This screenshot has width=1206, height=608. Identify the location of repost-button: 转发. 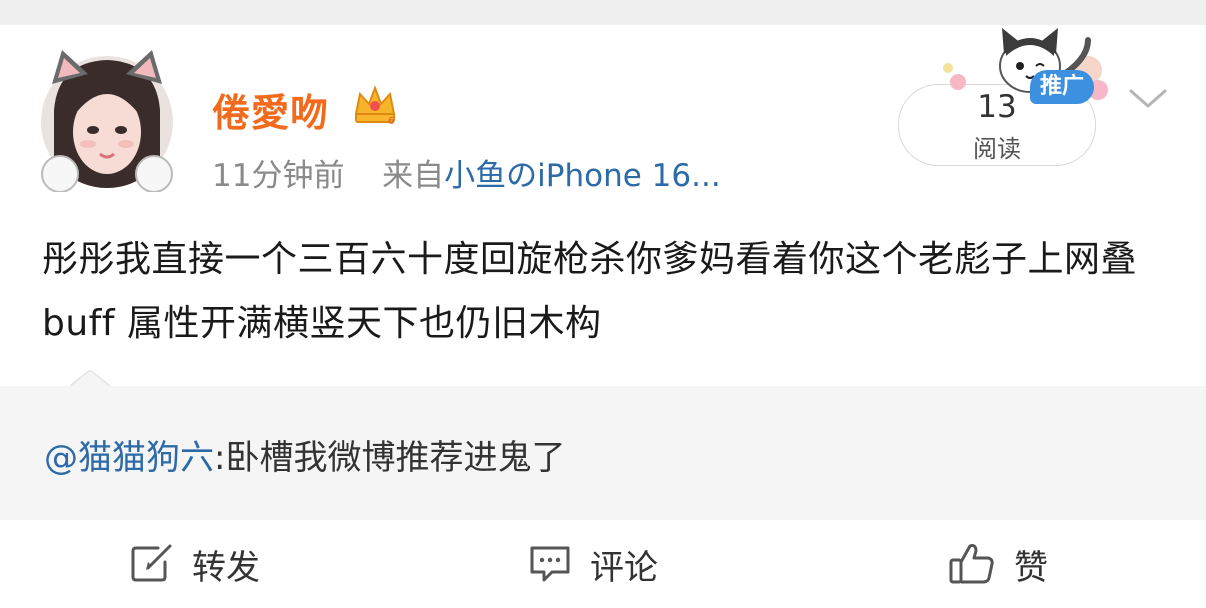
(195, 564).